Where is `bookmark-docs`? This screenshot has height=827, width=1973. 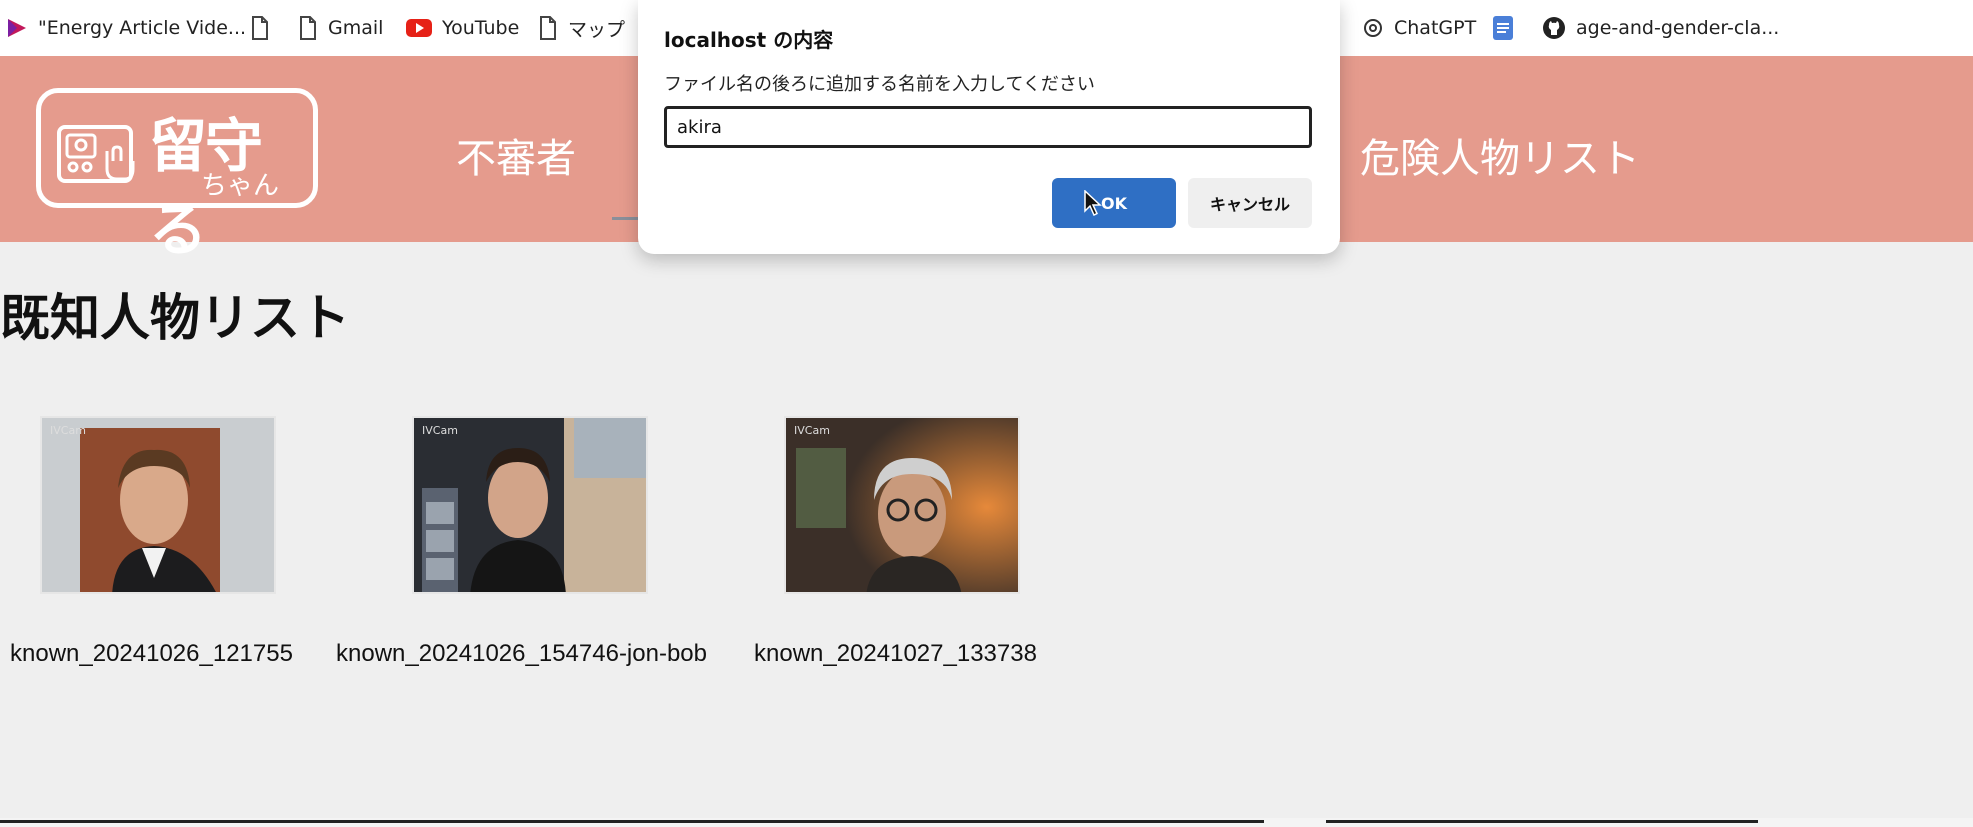
bookmark-docs is located at coordinates (1503, 28).